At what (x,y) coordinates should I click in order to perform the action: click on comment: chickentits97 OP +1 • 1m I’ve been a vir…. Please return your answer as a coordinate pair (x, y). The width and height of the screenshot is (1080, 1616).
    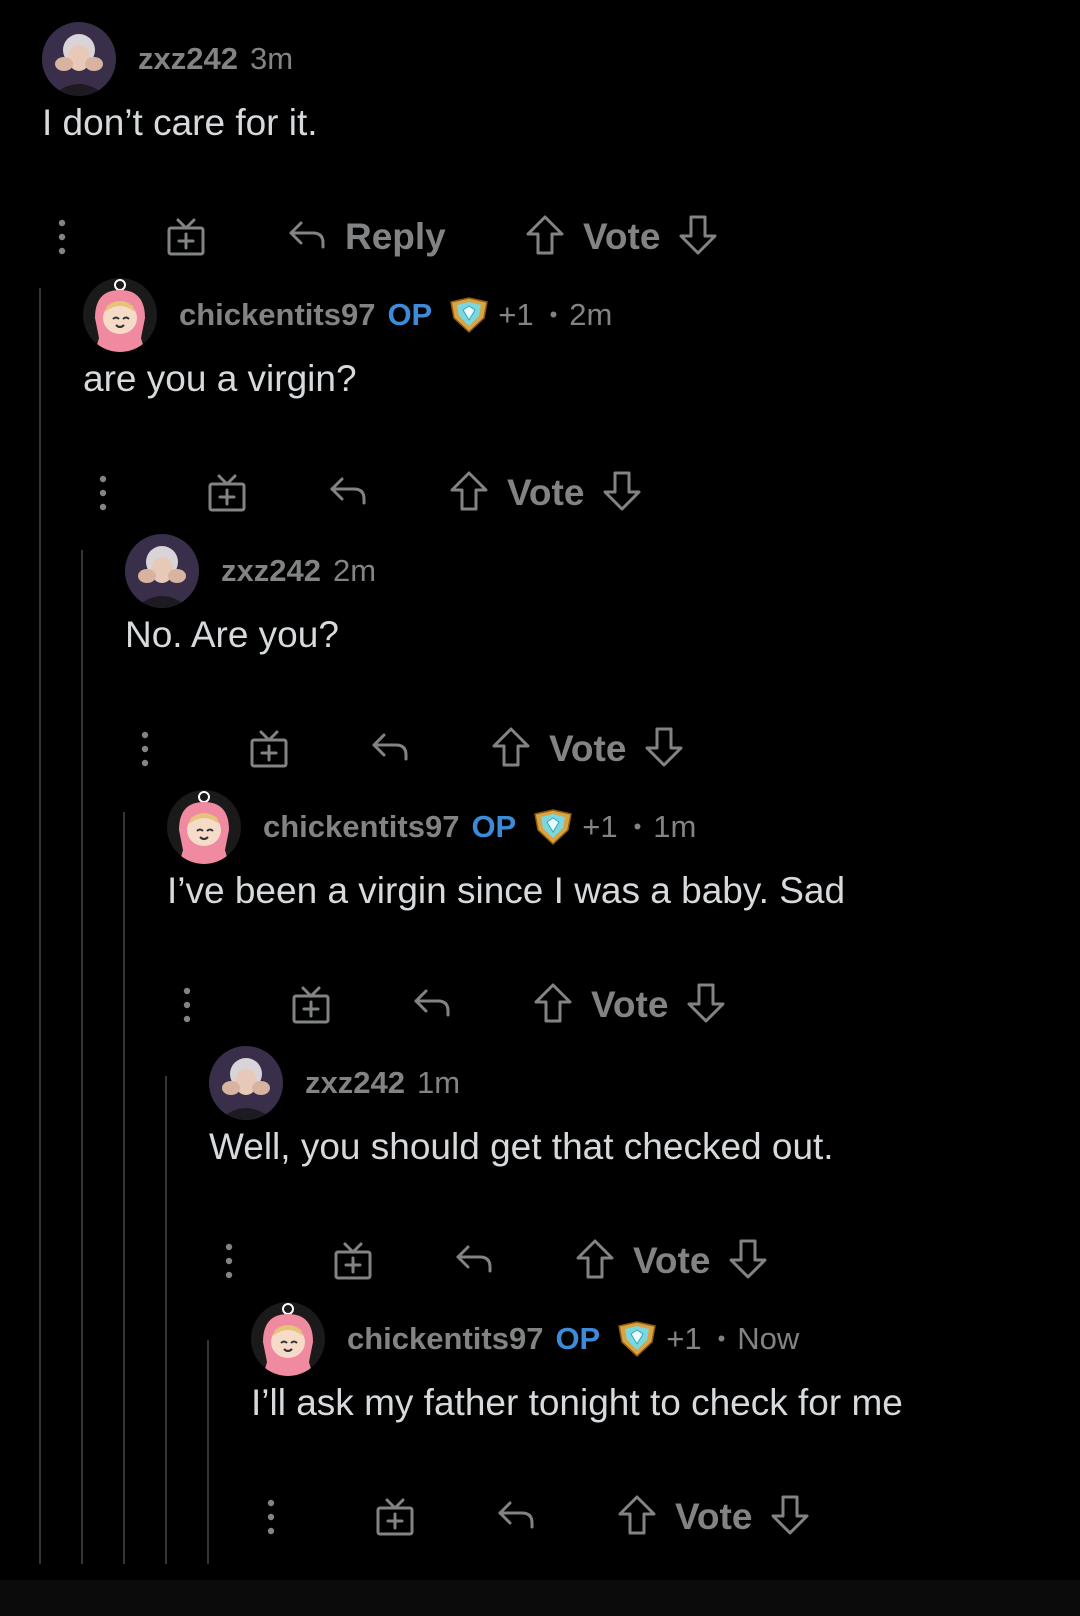
    Looking at the image, I should click on (623, 920).